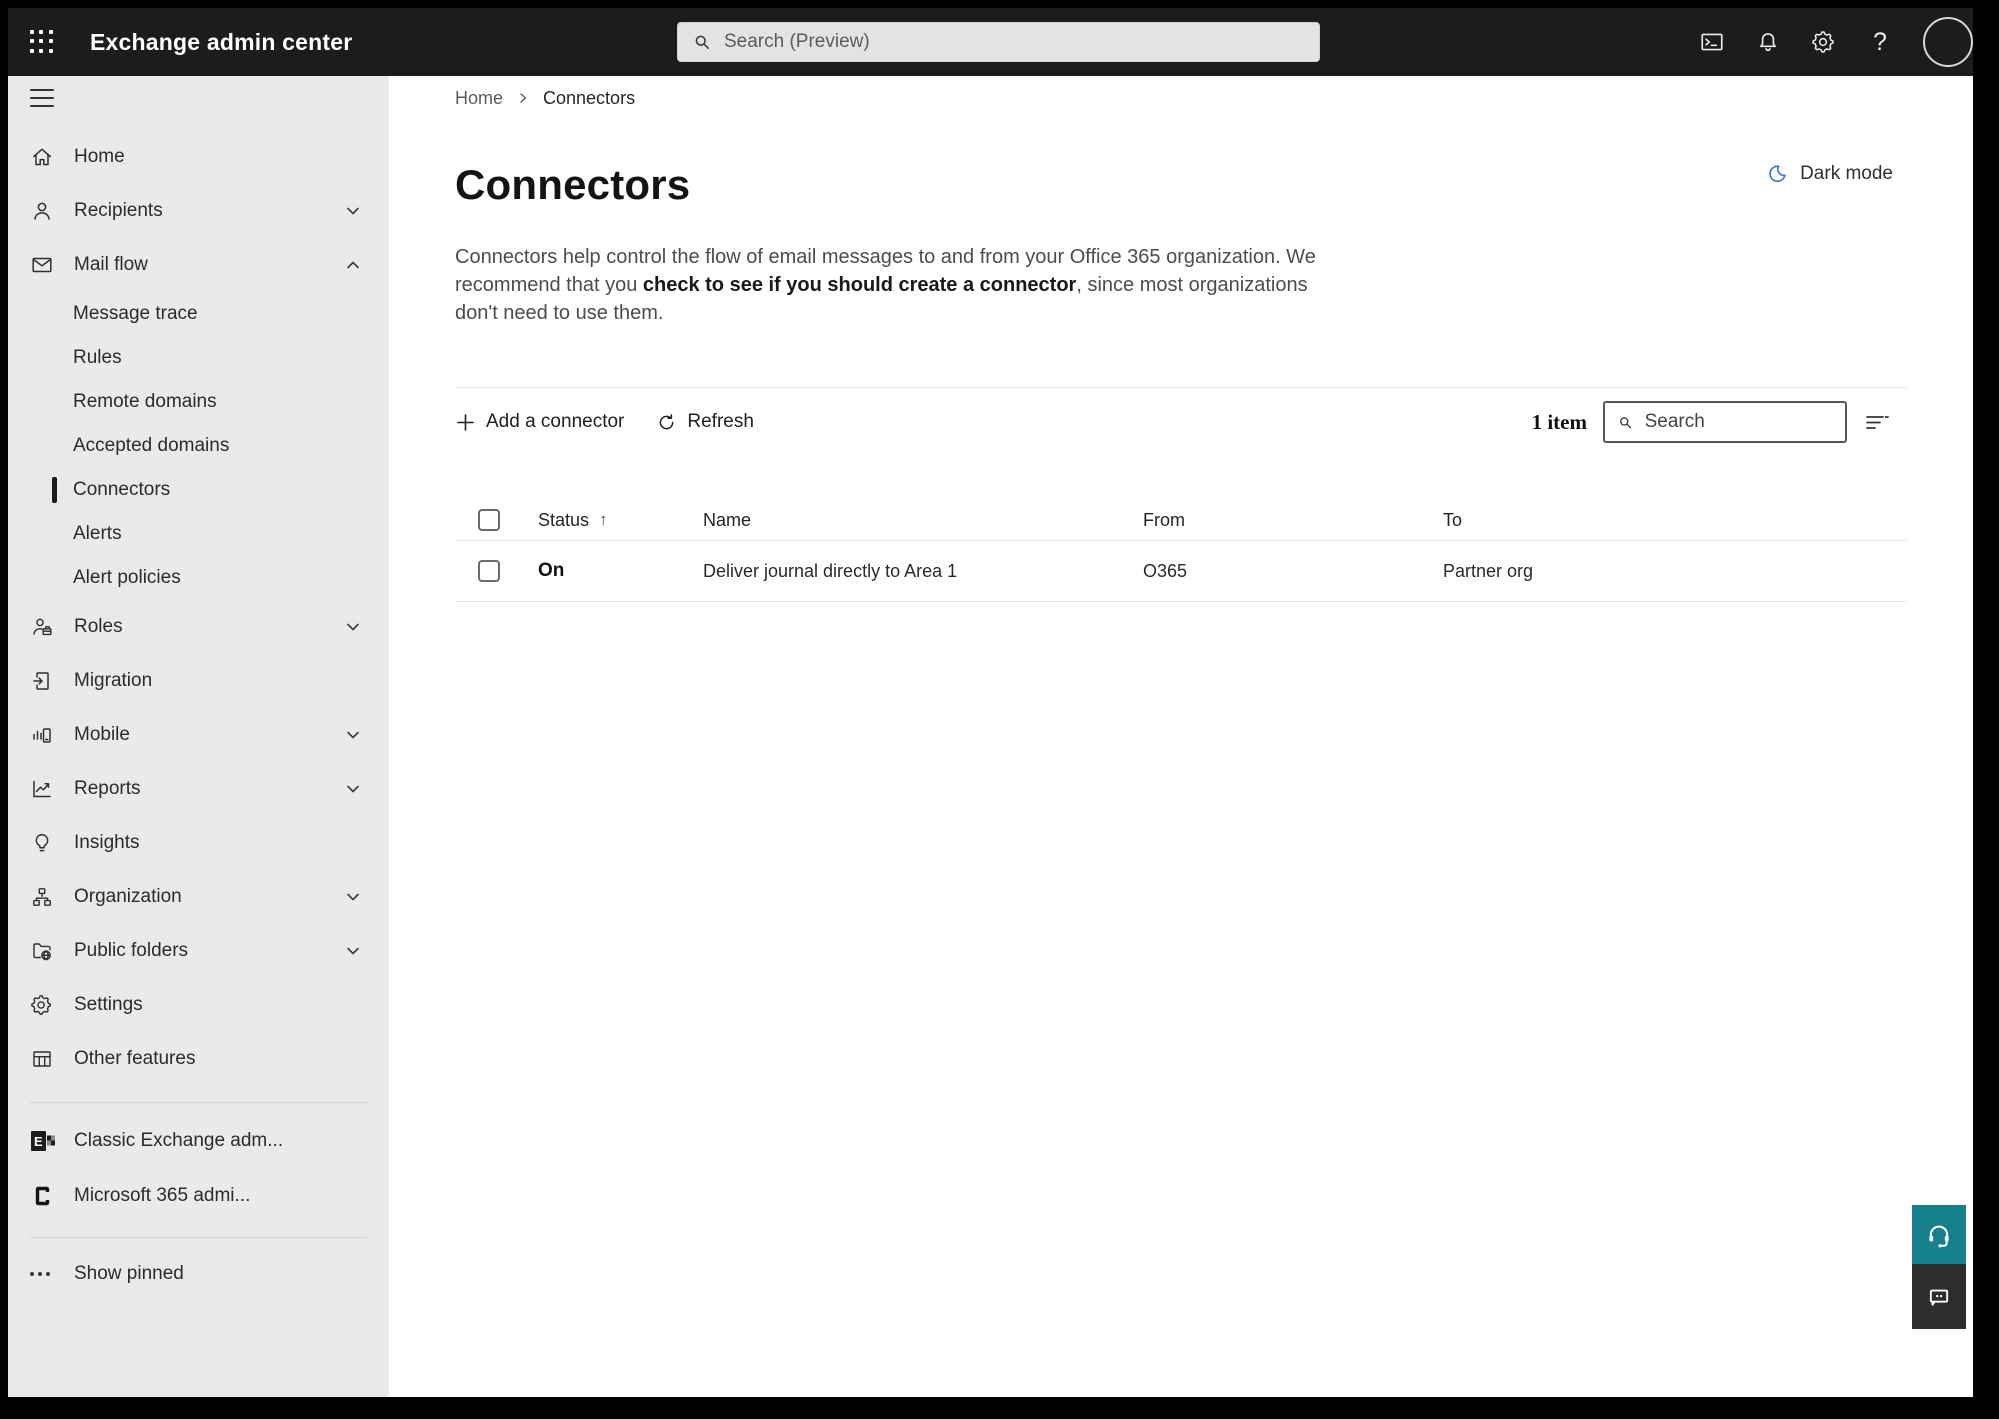  What do you see at coordinates (111, 264) in the screenshot?
I see `sidebar-item-label: Mail flow` at bounding box center [111, 264].